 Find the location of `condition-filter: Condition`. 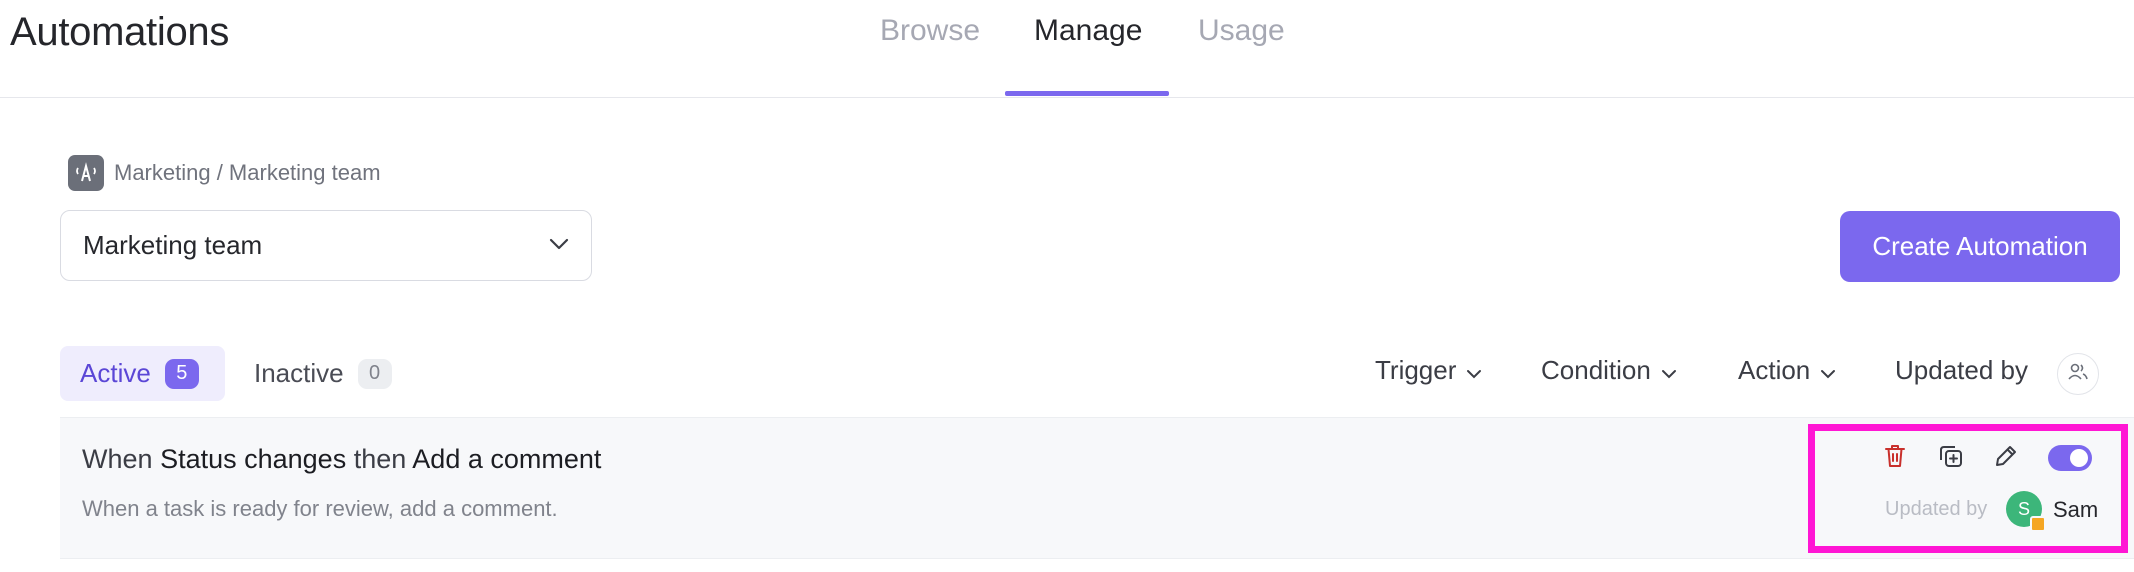

condition-filter: Condition is located at coordinates (1609, 370).